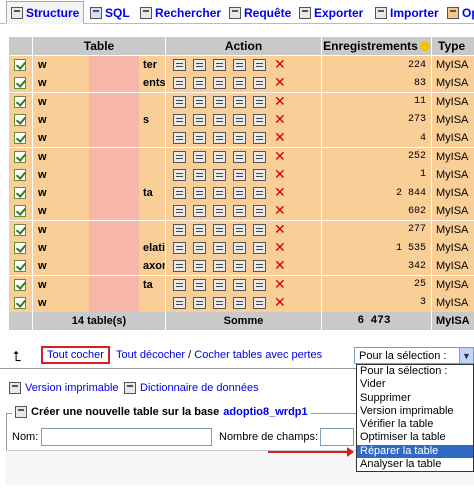 This screenshot has width=474, height=492. Describe the element at coordinates (415, 398) in the screenshot. I see `dropdown-option: Supprimer` at that location.